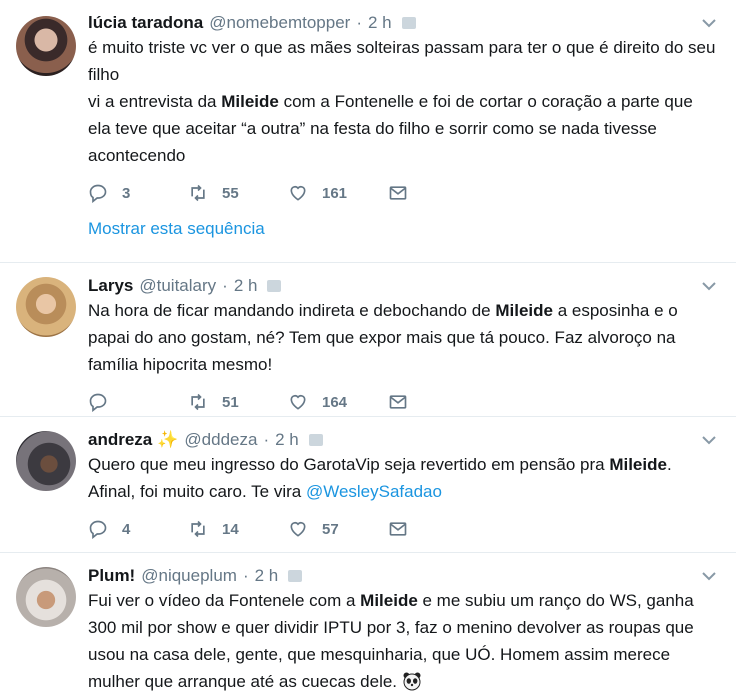 The width and height of the screenshot is (736, 699). Describe the element at coordinates (230, 402) in the screenshot. I see `retweet-count: 51` at that location.